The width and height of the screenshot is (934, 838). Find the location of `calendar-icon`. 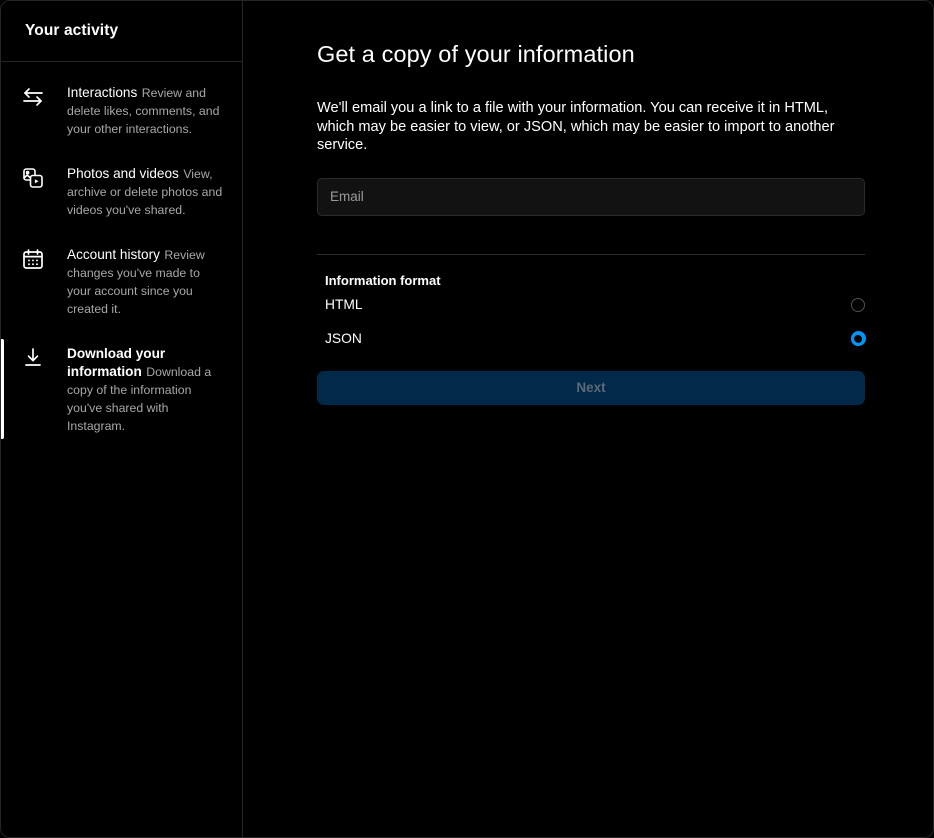

calendar-icon is located at coordinates (33, 261).